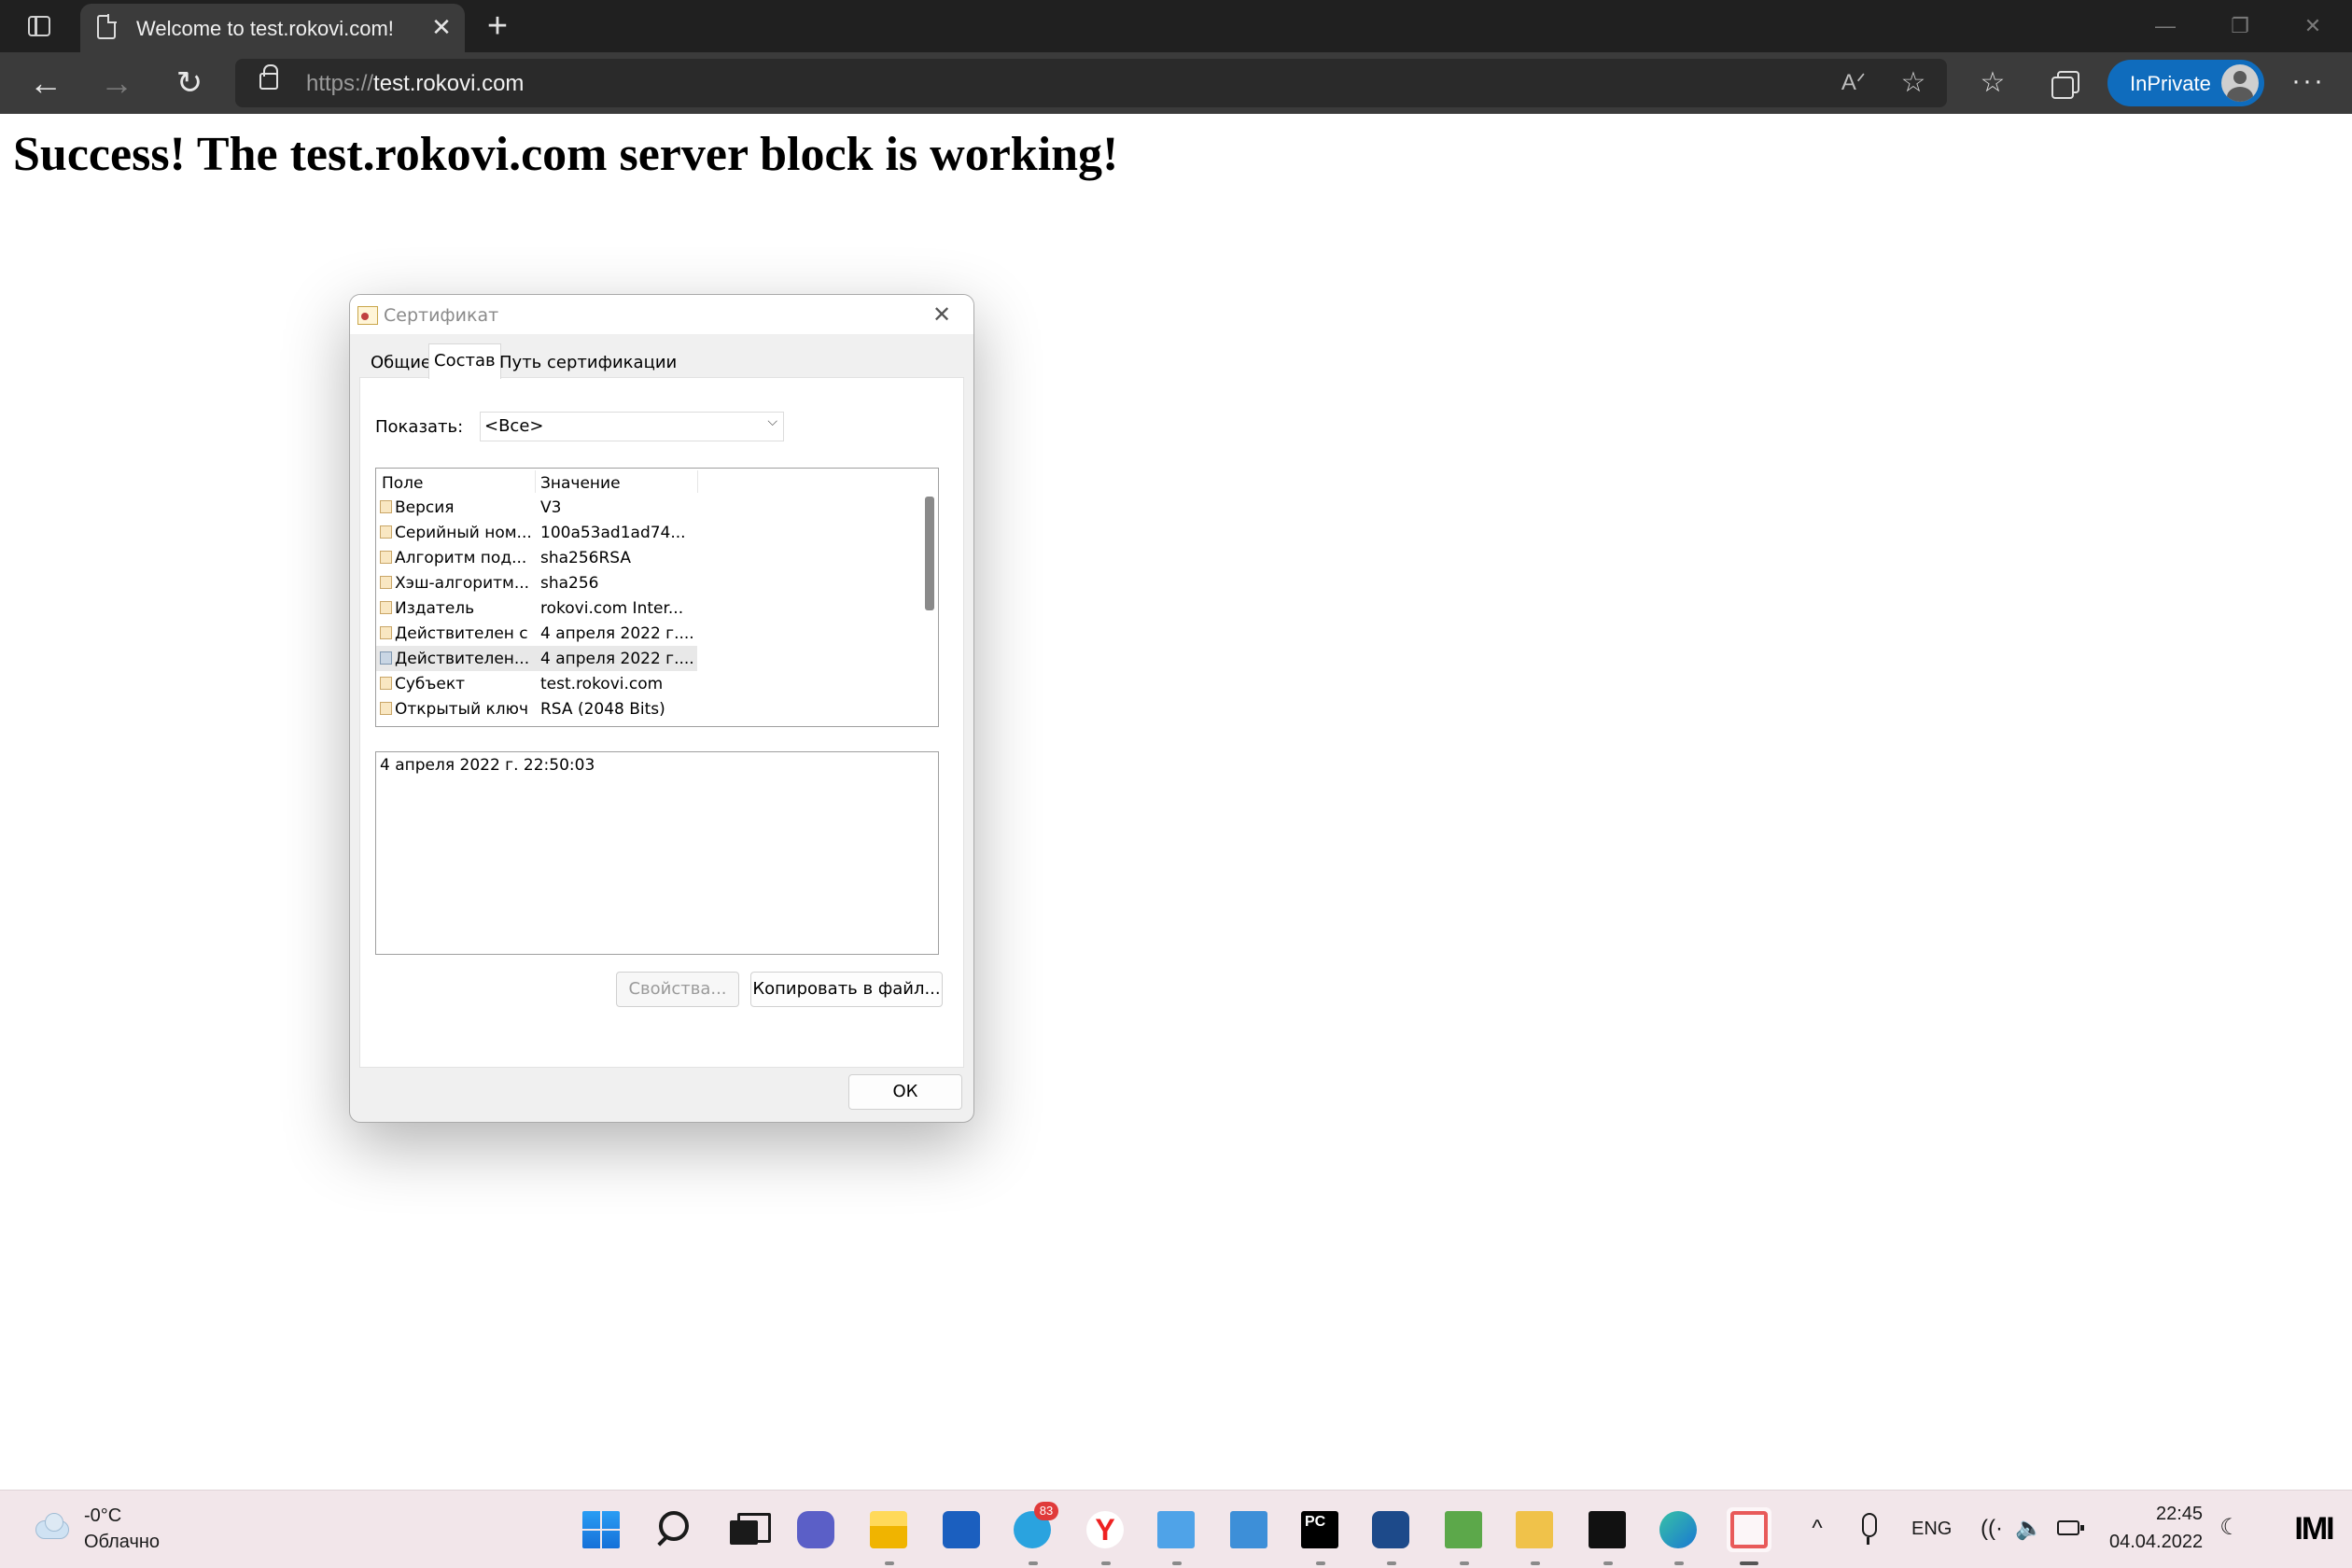 The image size is (2352, 1568). What do you see at coordinates (1534, 1536) in the screenshot?
I see `network-tool-app` at bounding box center [1534, 1536].